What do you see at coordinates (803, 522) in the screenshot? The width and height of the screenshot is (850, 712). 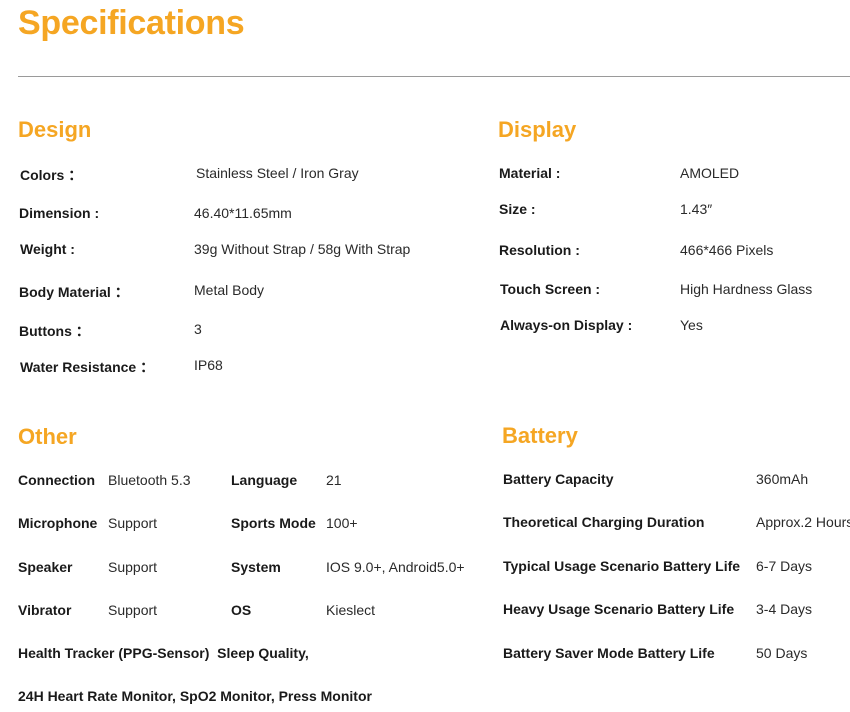 I see `spec-value: Approx.2 Hours` at bounding box center [803, 522].